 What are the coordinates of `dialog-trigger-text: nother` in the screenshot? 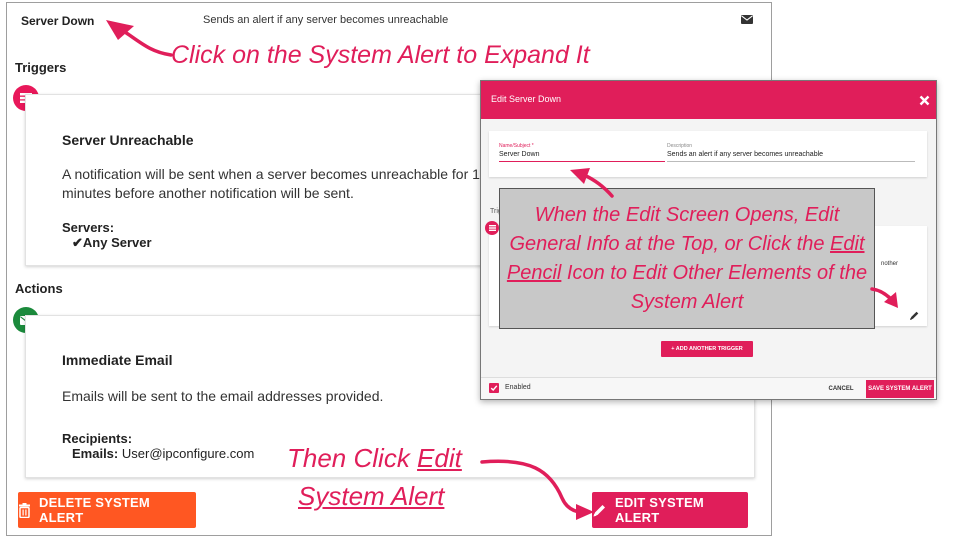 It's located at (890, 264).